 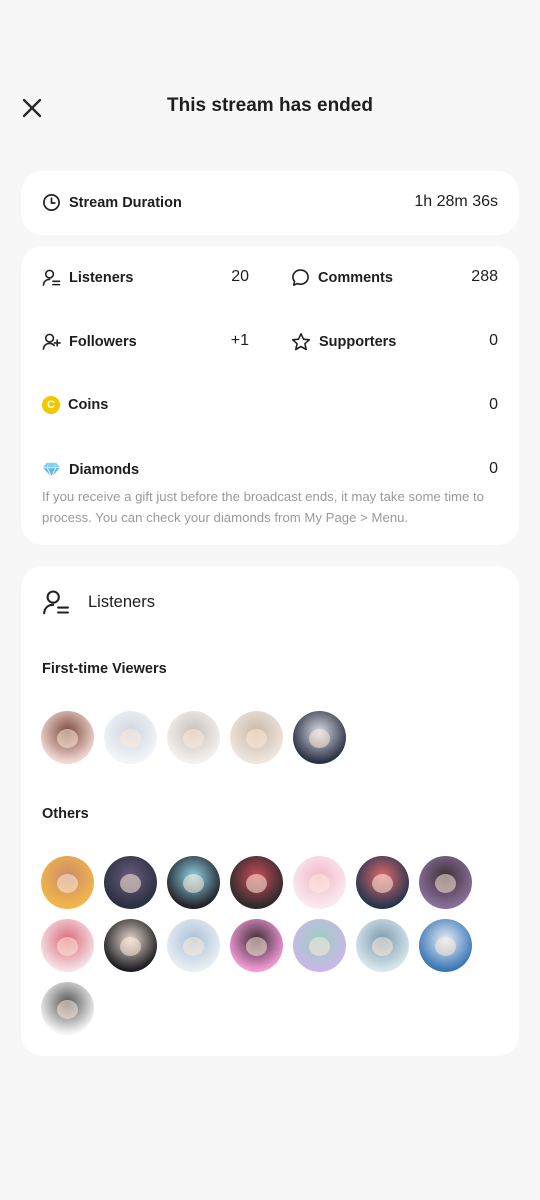 What do you see at coordinates (103, 341) in the screenshot?
I see `followers-stat-label: Followers` at bounding box center [103, 341].